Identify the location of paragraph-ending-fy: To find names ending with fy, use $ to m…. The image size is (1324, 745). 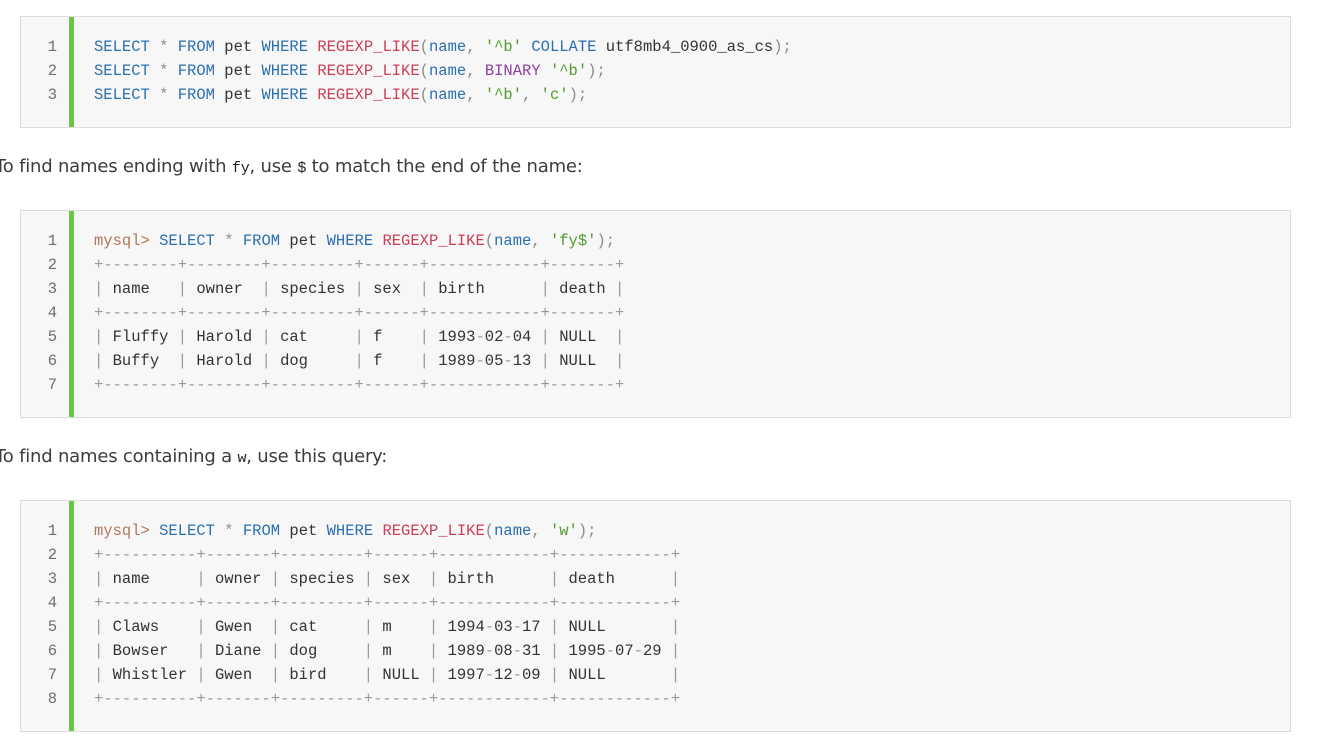
(291, 166).